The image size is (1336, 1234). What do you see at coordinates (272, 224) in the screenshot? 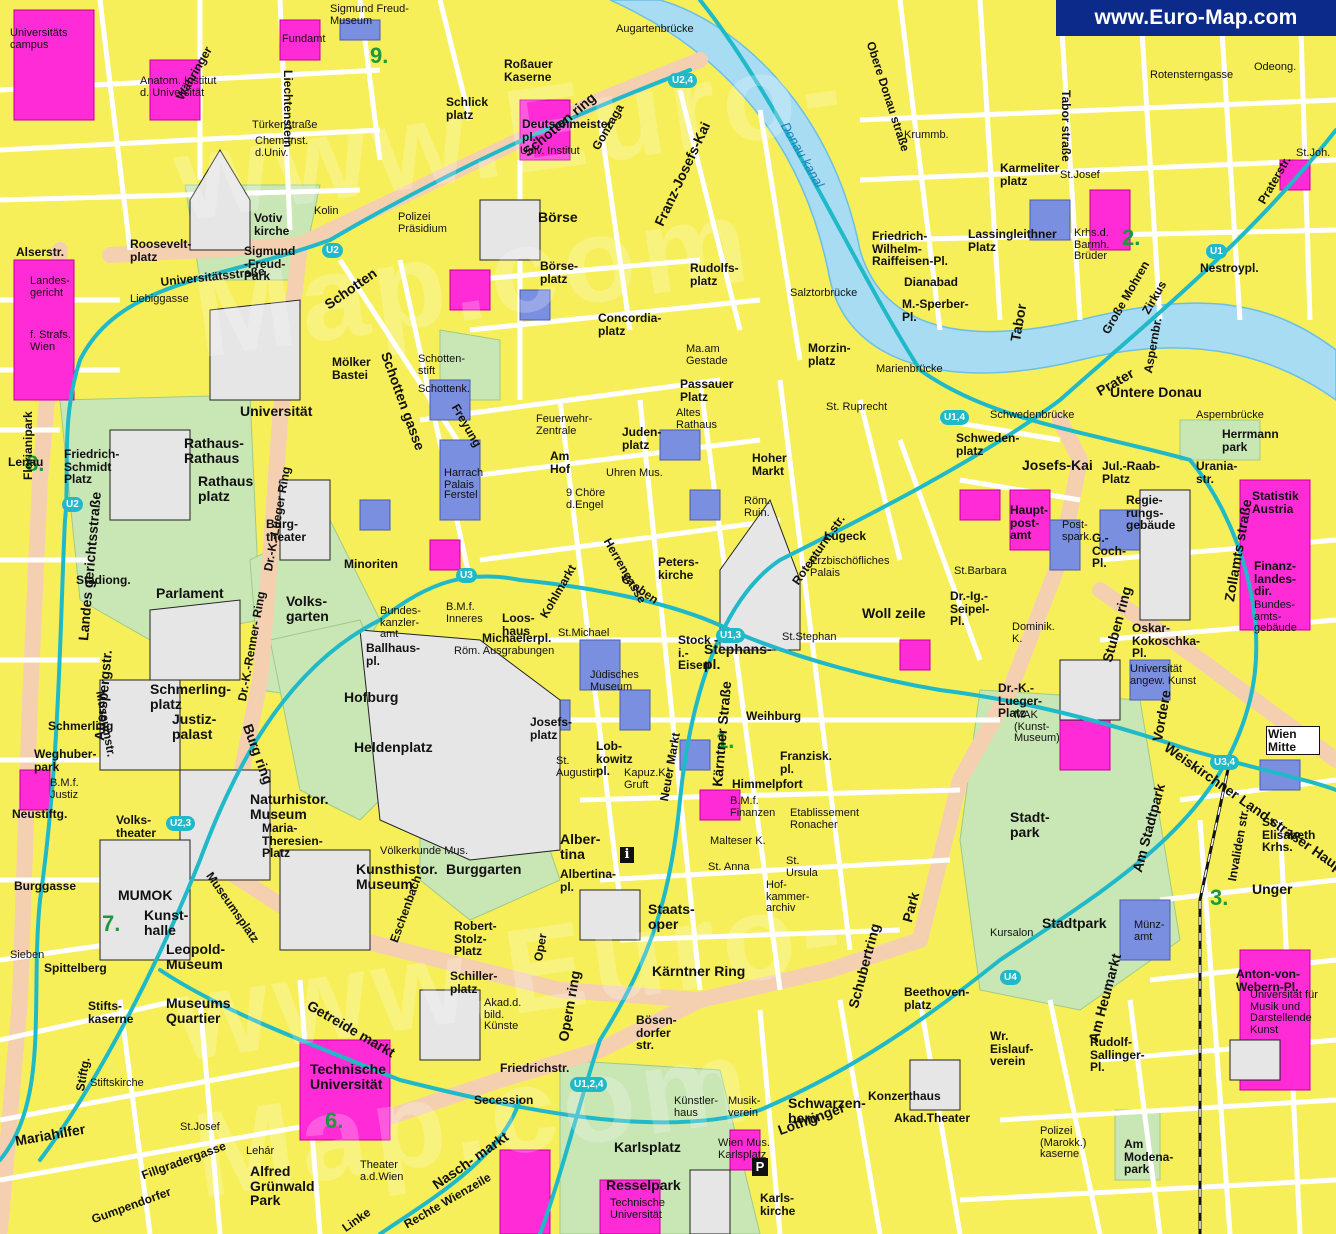
I see `label-votivkirche: Votiv kirche` at bounding box center [272, 224].